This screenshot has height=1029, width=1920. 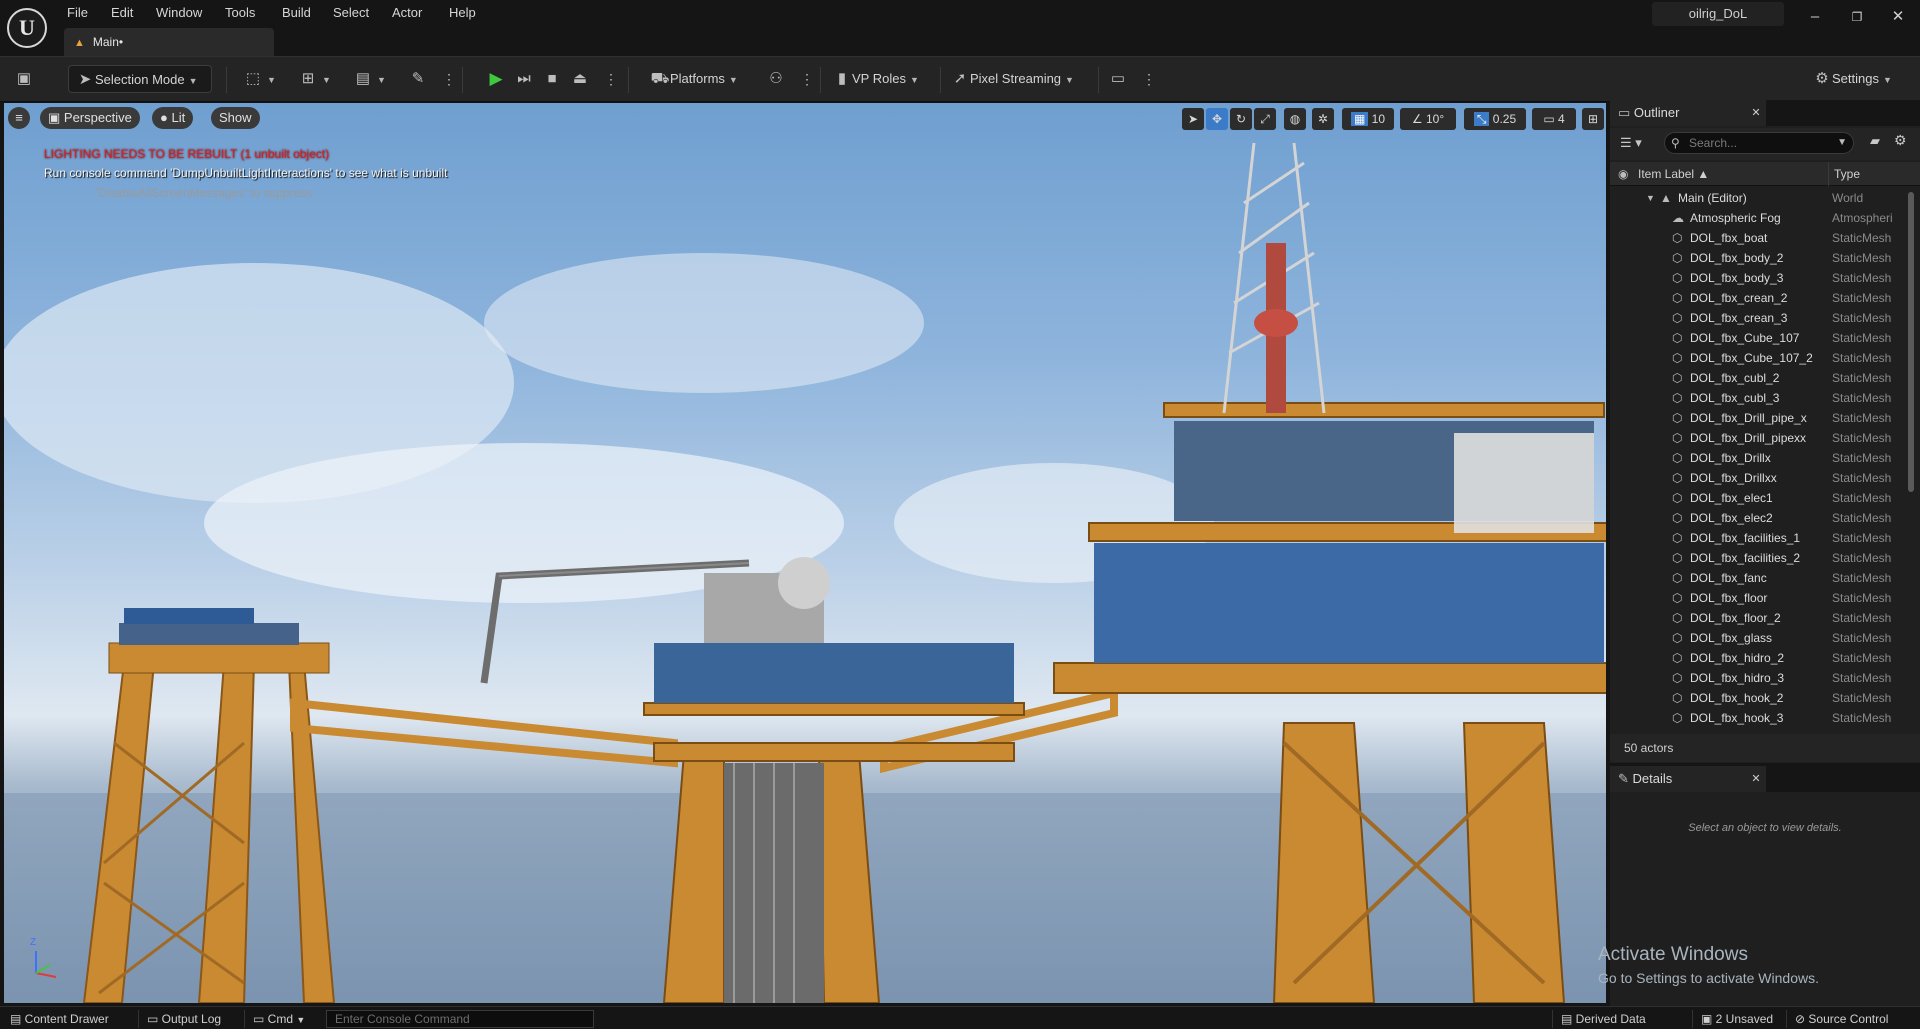 I want to click on details-close-icon: ✕, so click(x=1756, y=779).